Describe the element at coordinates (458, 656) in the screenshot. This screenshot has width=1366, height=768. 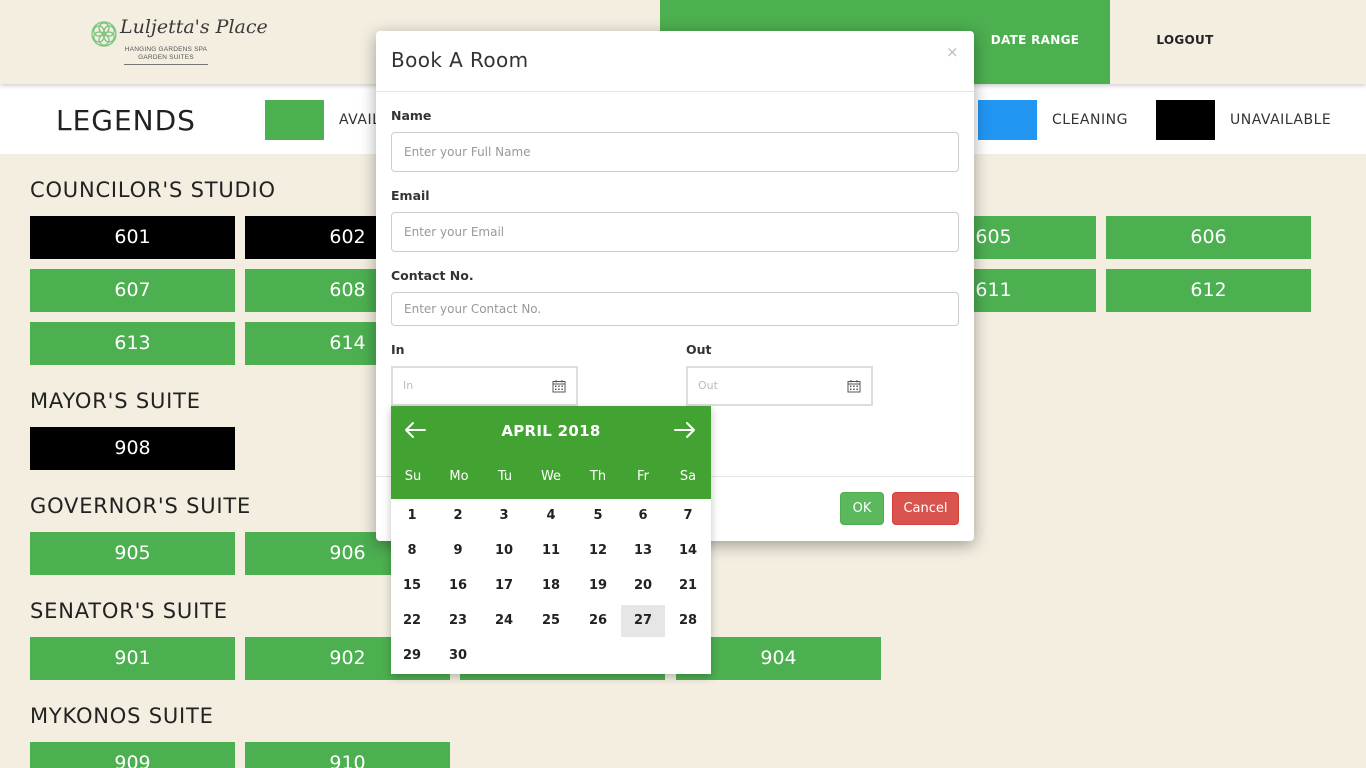
I see `calendar-day: 30` at that location.